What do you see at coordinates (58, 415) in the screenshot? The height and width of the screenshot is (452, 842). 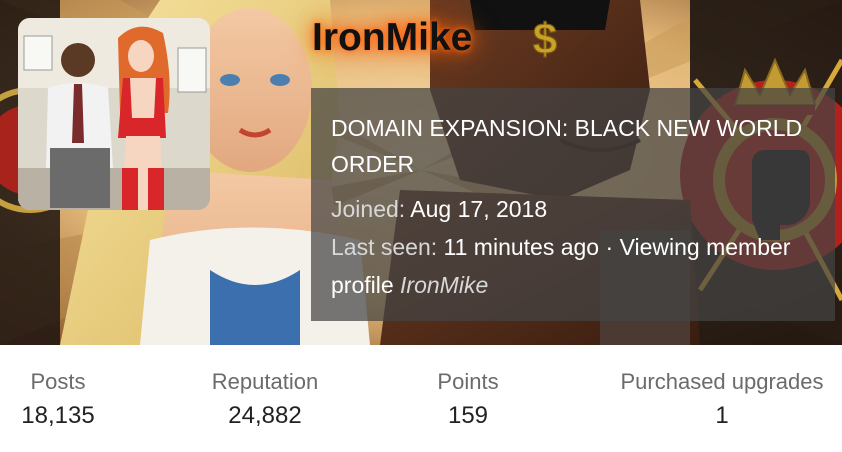 I see `stat-value: 18,135` at bounding box center [58, 415].